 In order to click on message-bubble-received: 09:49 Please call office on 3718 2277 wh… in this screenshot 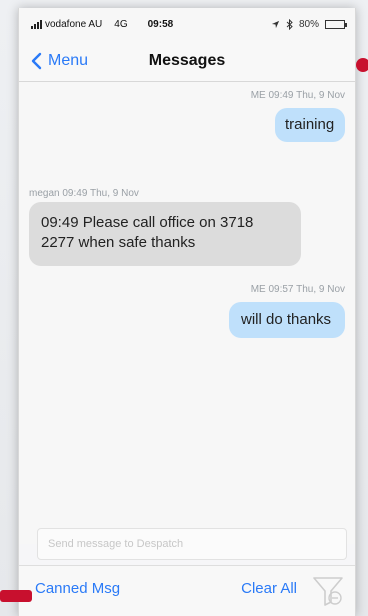, I will do `click(165, 234)`.